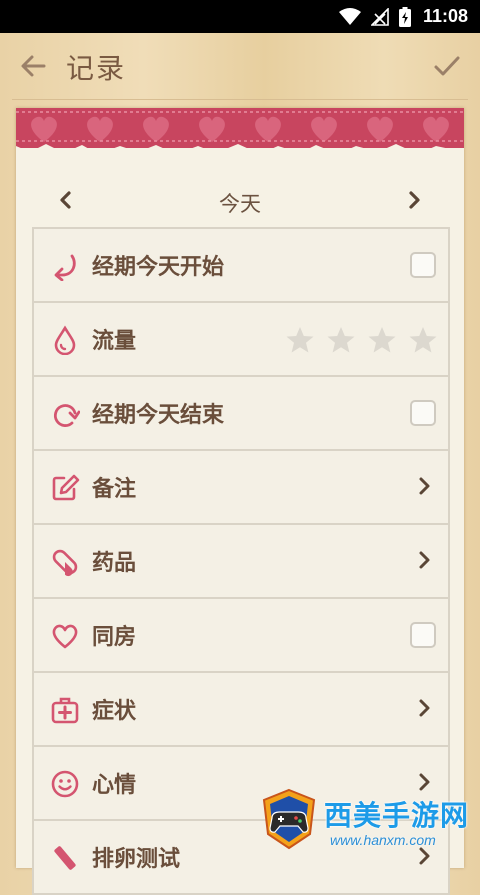  I want to click on row-period-end: 经期今天结束, so click(241, 414).